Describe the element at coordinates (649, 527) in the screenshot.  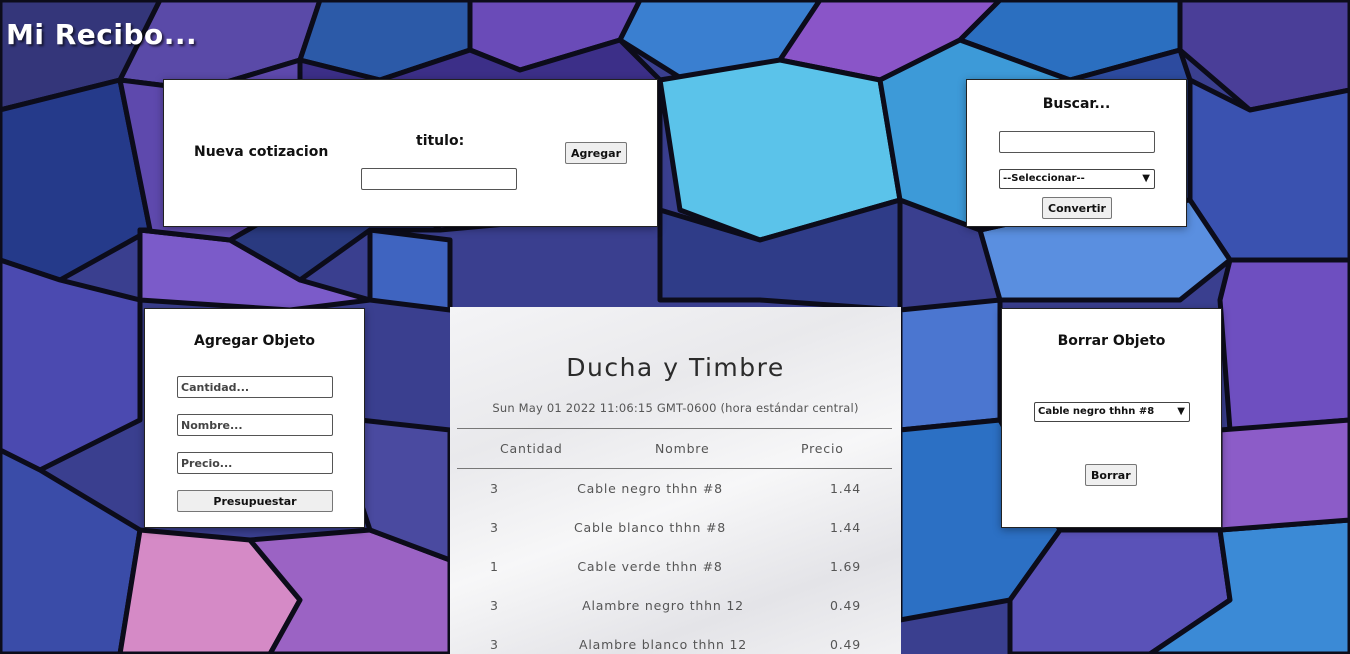
I see `row-name: Cable blanco thhn #8` at that location.